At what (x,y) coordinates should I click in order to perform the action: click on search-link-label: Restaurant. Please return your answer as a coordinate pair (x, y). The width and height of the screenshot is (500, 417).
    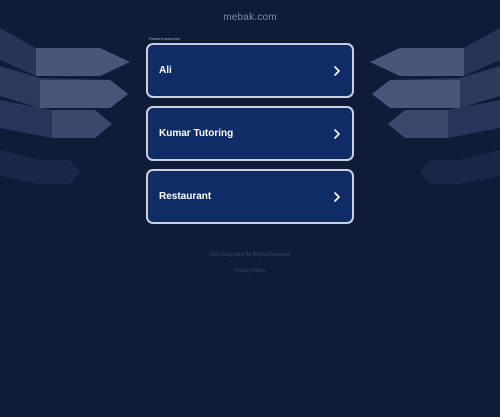
    Looking at the image, I should click on (185, 196).